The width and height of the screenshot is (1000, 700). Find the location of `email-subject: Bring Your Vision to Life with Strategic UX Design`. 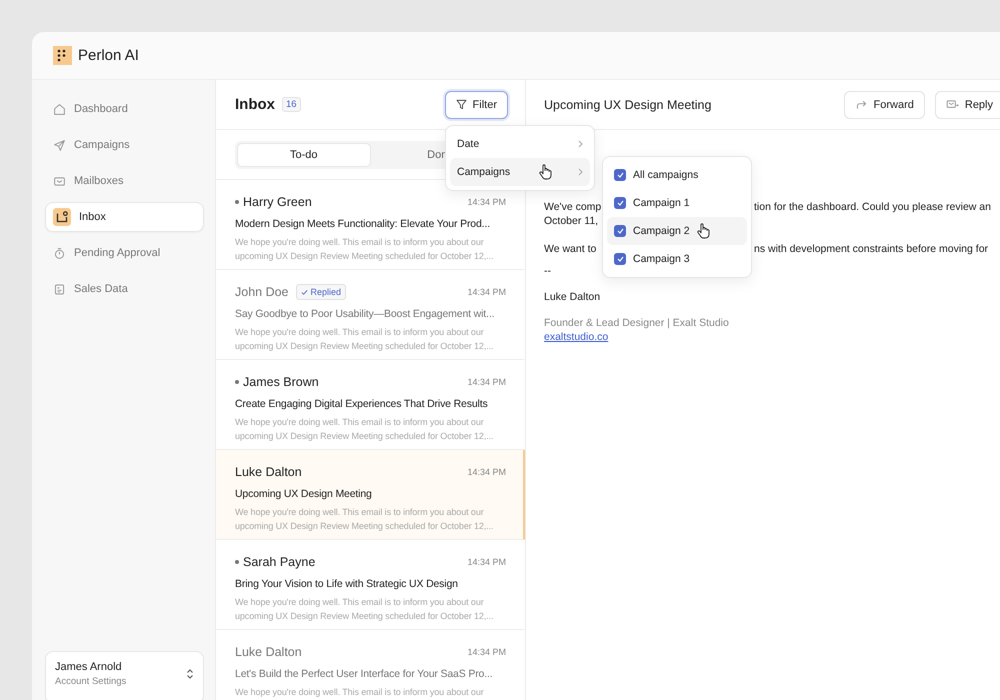

email-subject: Bring Your Vision to Life with Strategic UX Design is located at coordinates (347, 584).